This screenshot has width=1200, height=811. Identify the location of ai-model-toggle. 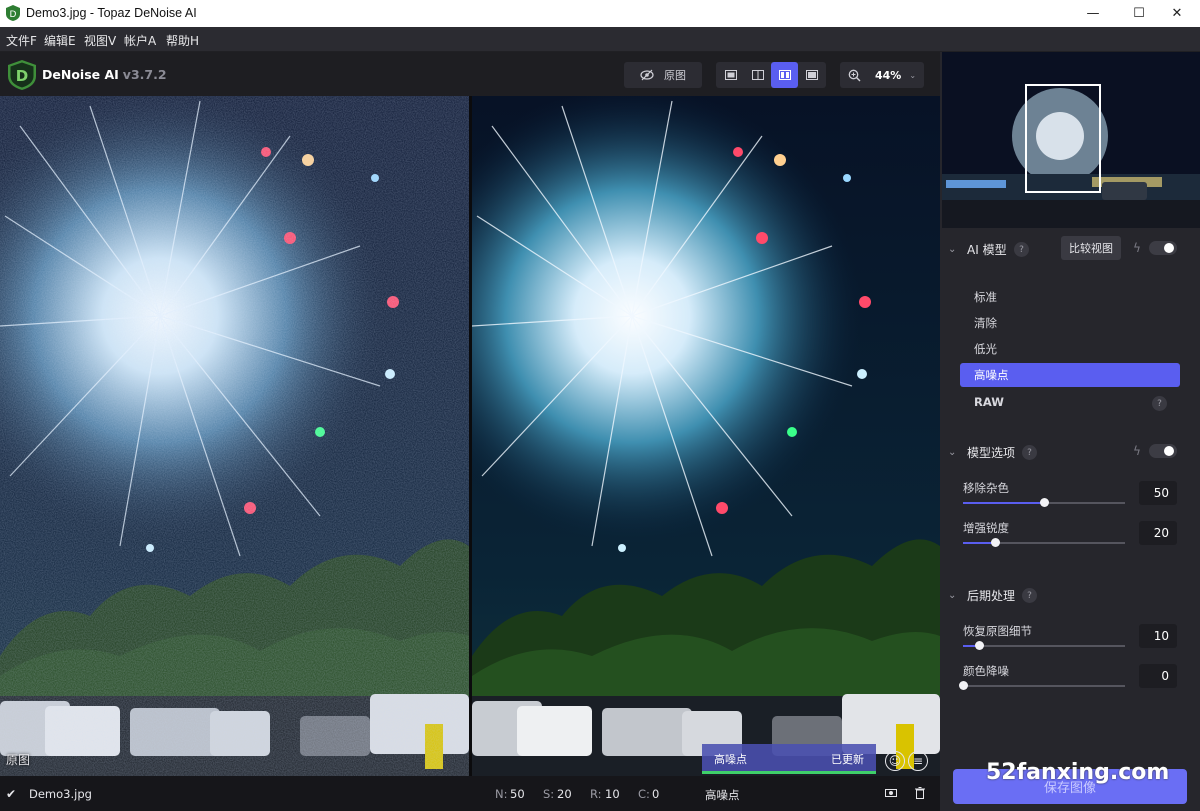
(1163, 248).